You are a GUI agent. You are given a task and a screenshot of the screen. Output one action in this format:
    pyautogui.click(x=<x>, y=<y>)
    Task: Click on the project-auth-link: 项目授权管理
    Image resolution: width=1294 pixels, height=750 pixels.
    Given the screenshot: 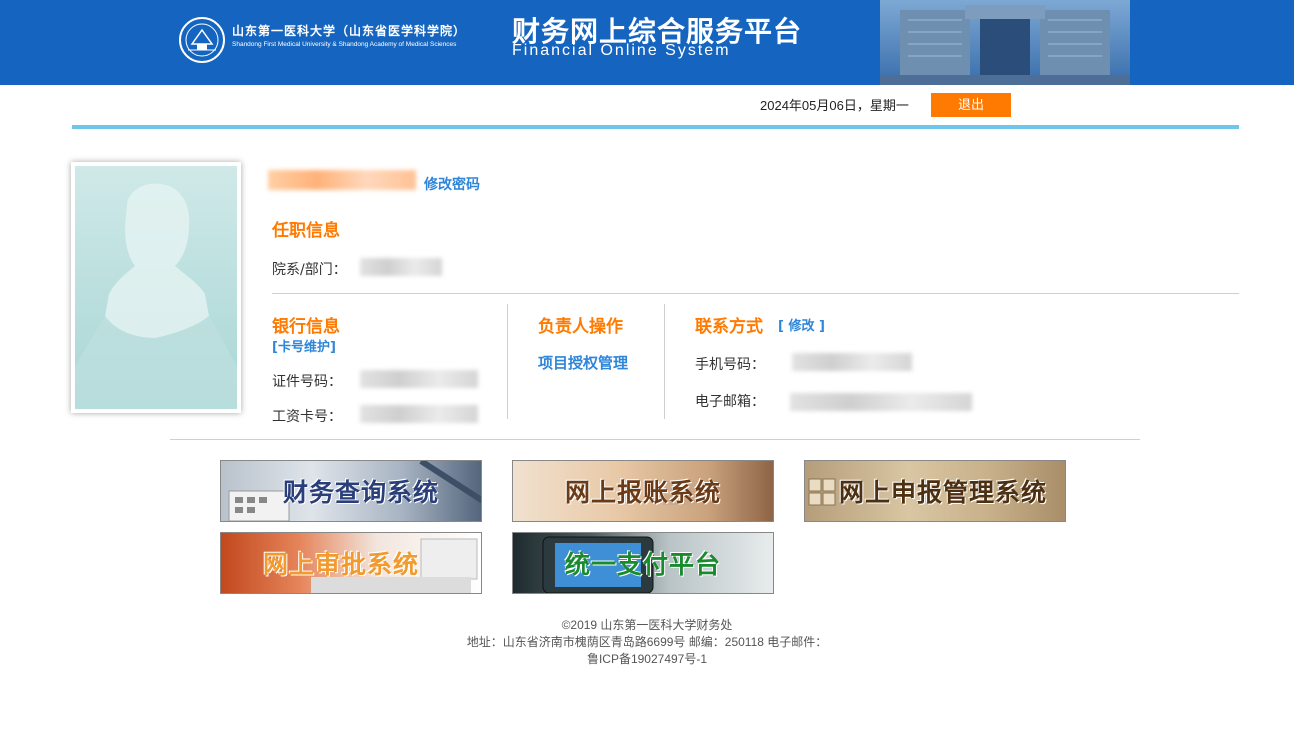 What is the action you would take?
    pyautogui.click(x=583, y=362)
    